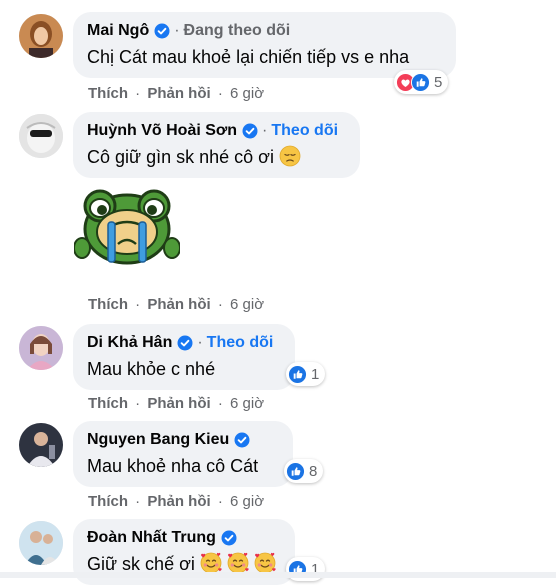 Image resolution: width=556 pixels, height=585 pixels. What do you see at coordinates (184, 357) in the screenshot?
I see `comment-bubble: Di Khả Hân · Theo dõi Mau khỏe c nhé` at bounding box center [184, 357].